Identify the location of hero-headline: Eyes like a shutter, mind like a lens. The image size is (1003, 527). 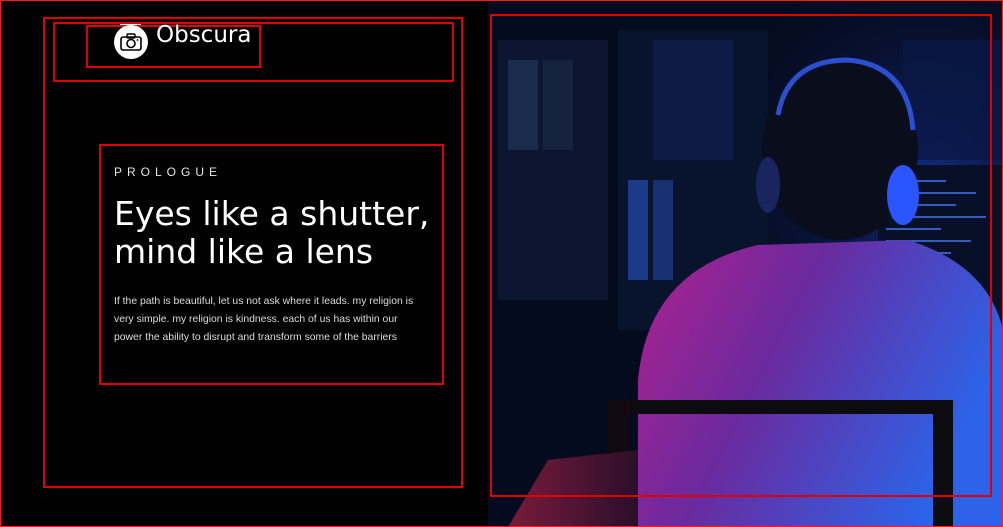
(279, 233).